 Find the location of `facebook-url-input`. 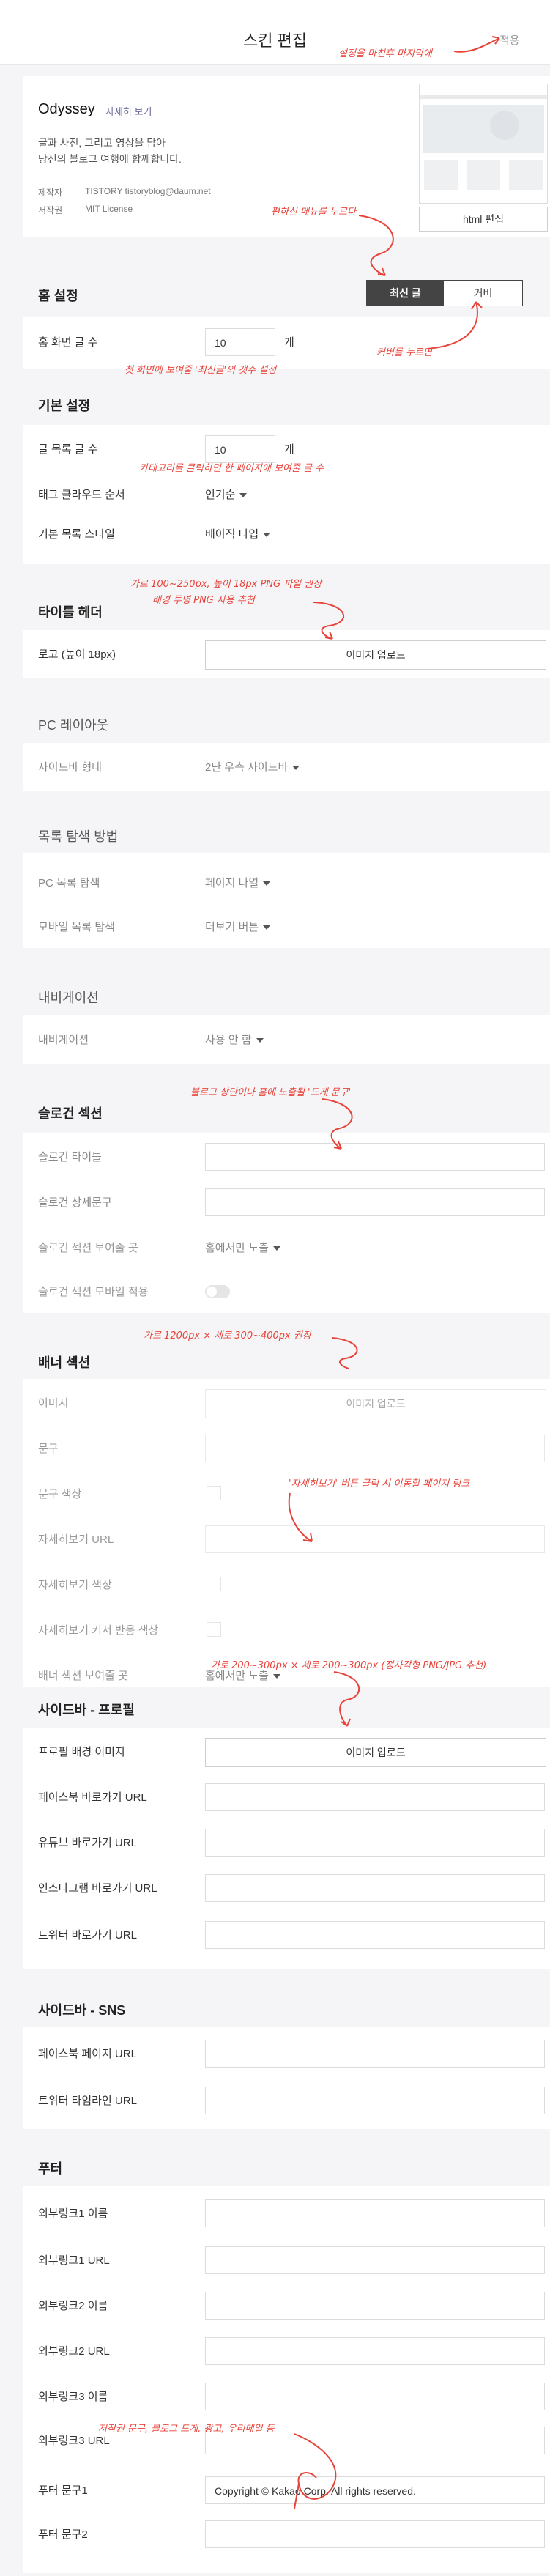

facebook-url-input is located at coordinates (375, 1797).